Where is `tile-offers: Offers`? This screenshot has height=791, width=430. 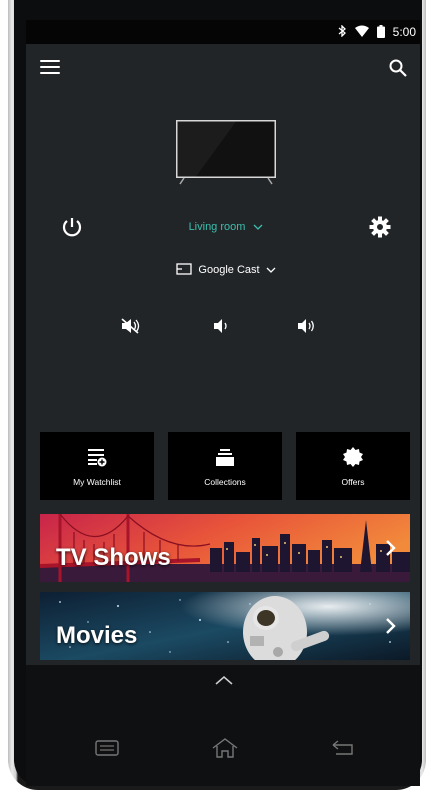 tile-offers: Offers is located at coordinates (353, 466).